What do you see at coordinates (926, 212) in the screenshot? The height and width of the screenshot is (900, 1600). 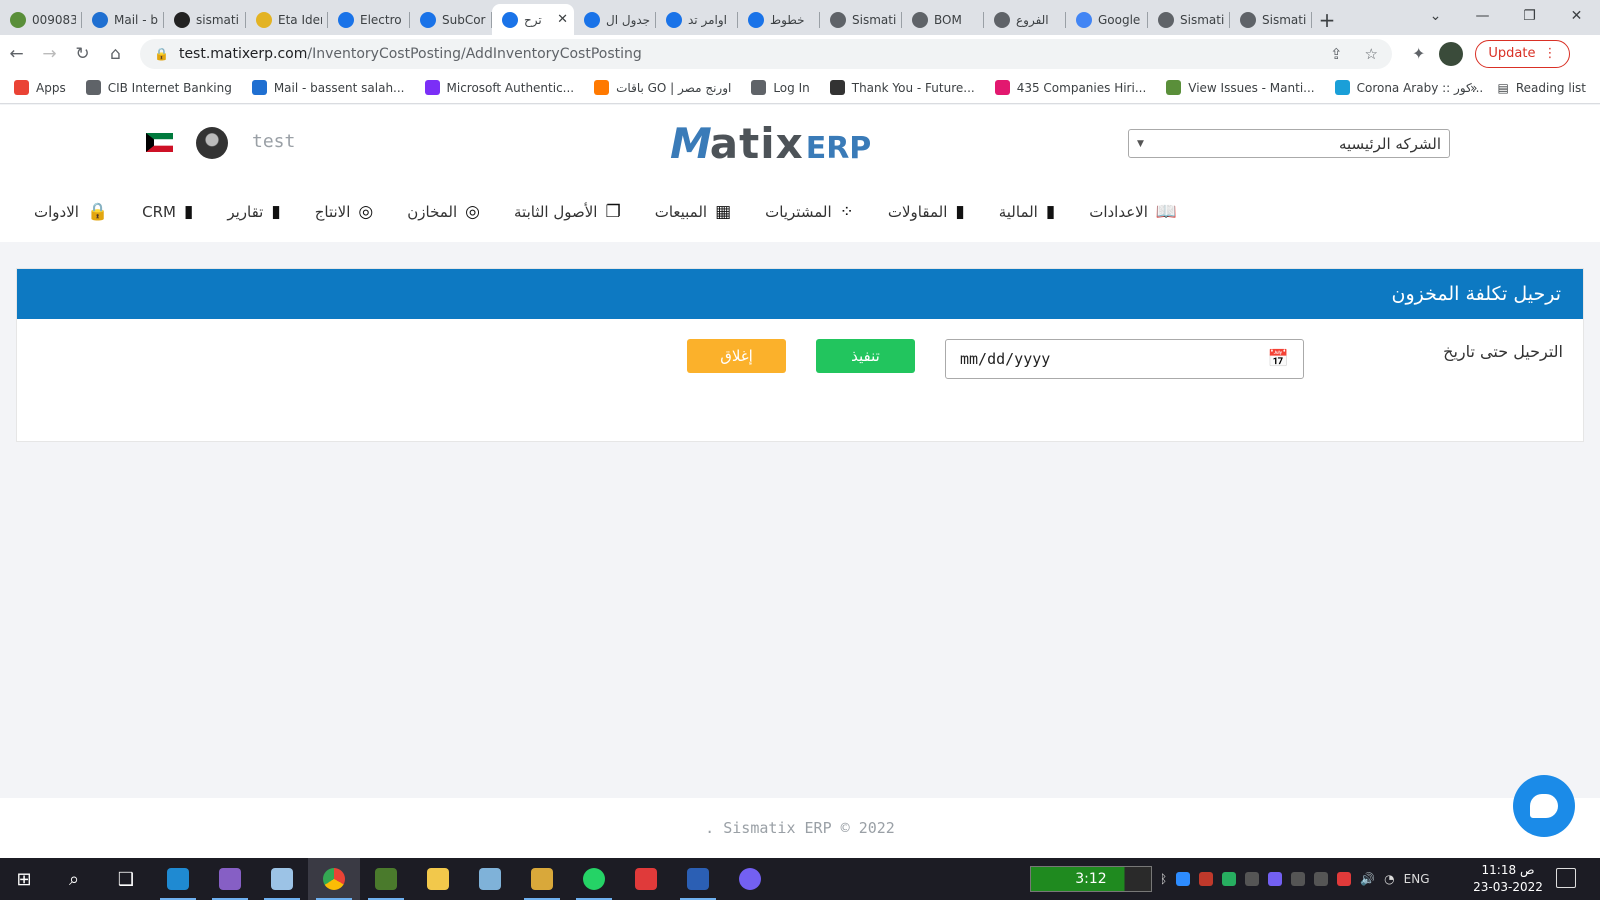 I see `nav-item: ▮ المقاولات` at bounding box center [926, 212].